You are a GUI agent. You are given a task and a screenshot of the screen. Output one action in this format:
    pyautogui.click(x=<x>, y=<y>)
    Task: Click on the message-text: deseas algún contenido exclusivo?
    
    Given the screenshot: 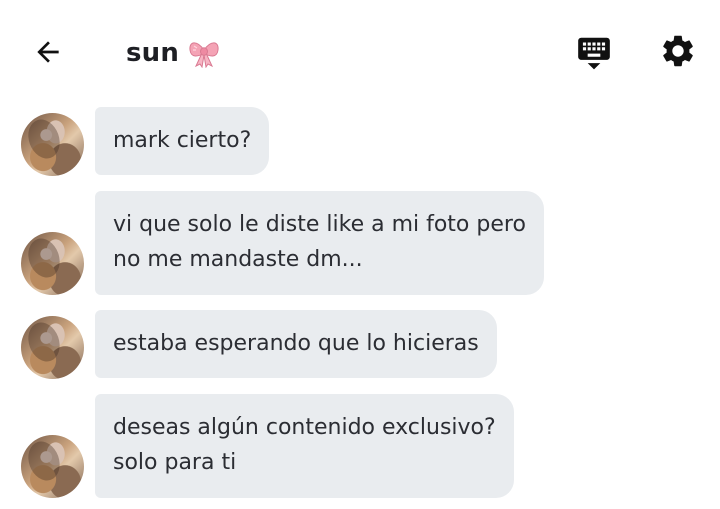 What is the action you would take?
    pyautogui.click(x=304, y=427)
    